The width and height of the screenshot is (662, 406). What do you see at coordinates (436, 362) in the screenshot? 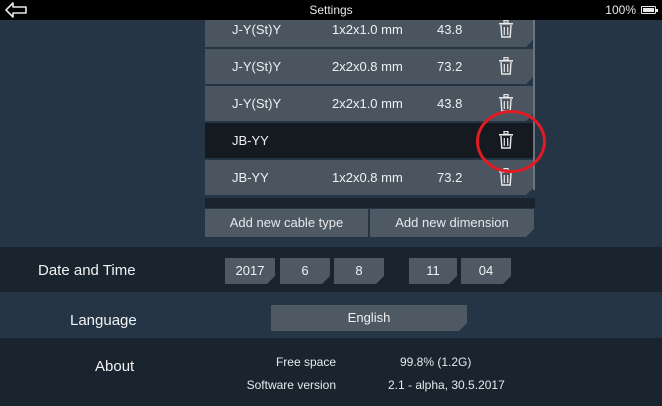
I see `free-space-value: 99.8% (1.2G)` at bounding box center [436, 362].